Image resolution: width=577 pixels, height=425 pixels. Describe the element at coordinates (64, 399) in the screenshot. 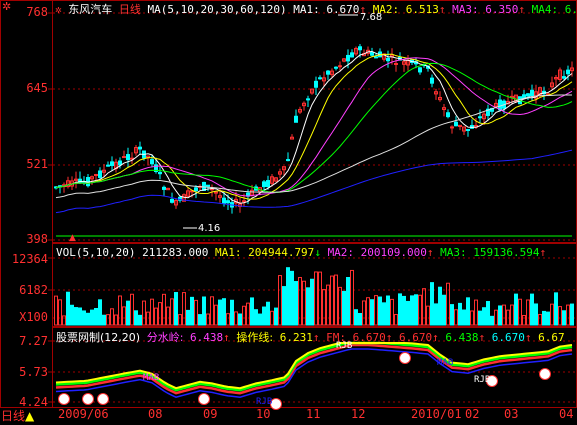

I see `smiley-marker-icon` at that location.